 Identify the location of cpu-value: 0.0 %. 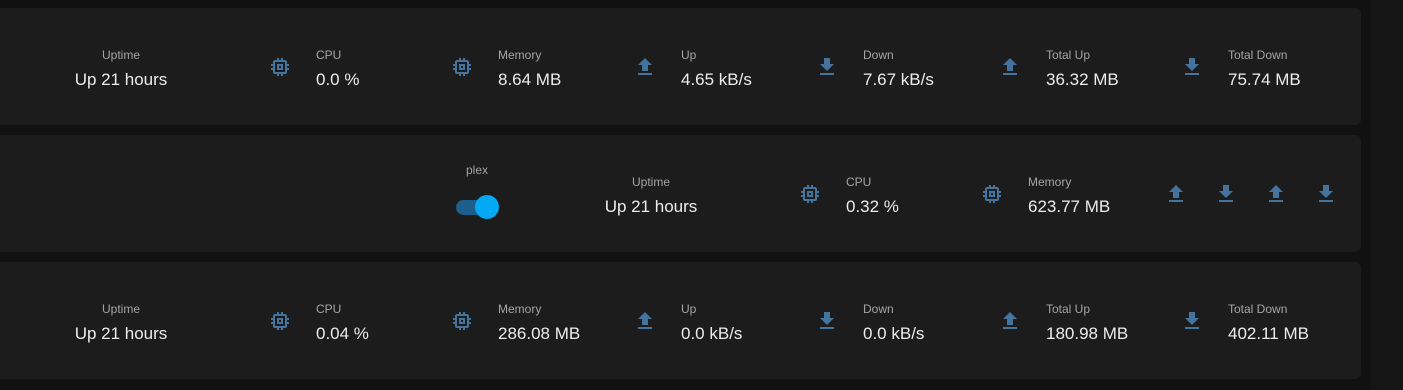
(338, 79).